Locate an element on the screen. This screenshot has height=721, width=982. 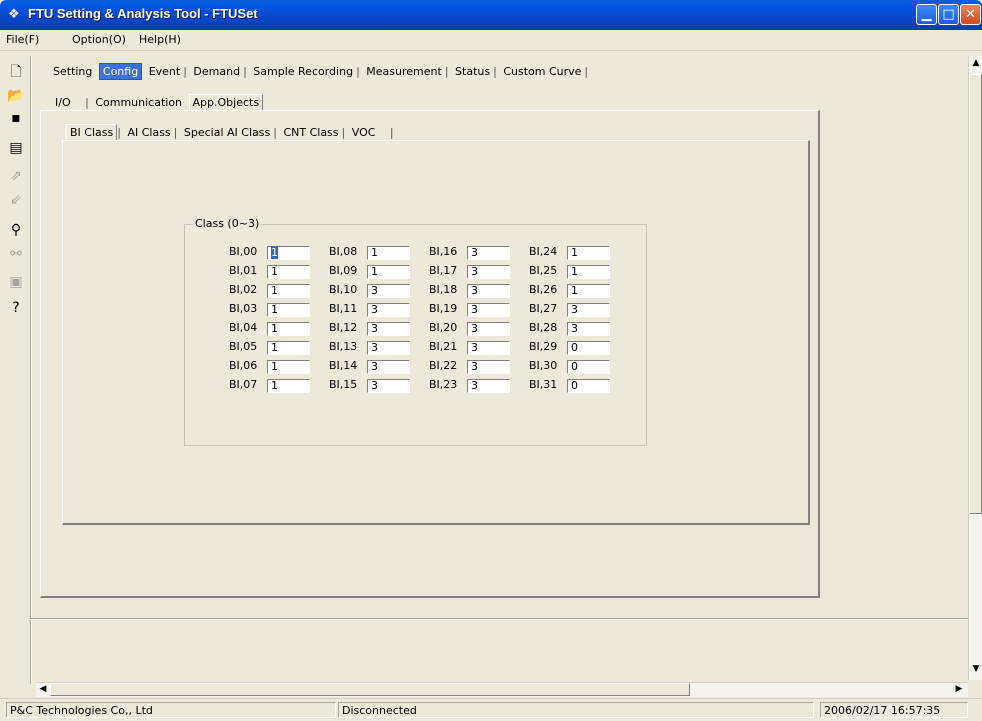
tab-sample-recording: Sample Recording is located at coordinates (303, 71).